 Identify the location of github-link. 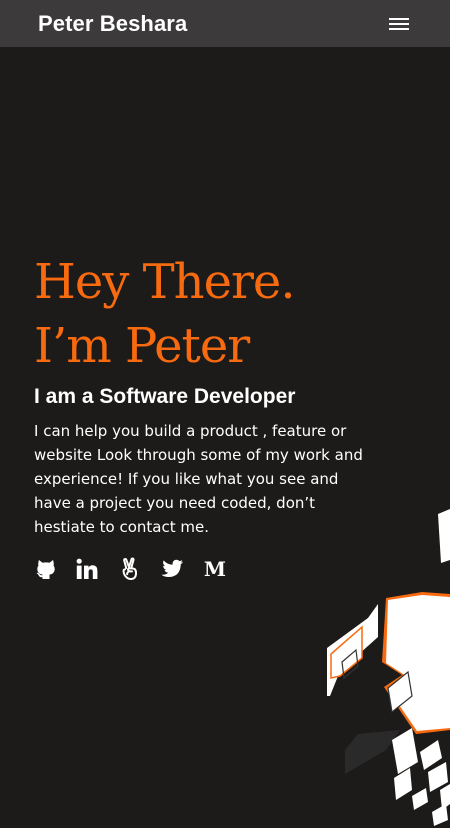
(46, 569).